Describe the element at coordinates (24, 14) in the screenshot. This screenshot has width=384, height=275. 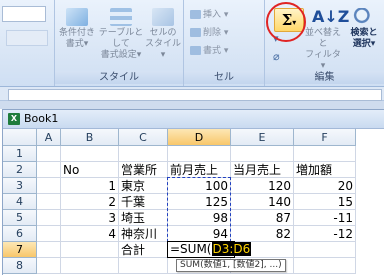
I see `number-format-dropdown` at that location.